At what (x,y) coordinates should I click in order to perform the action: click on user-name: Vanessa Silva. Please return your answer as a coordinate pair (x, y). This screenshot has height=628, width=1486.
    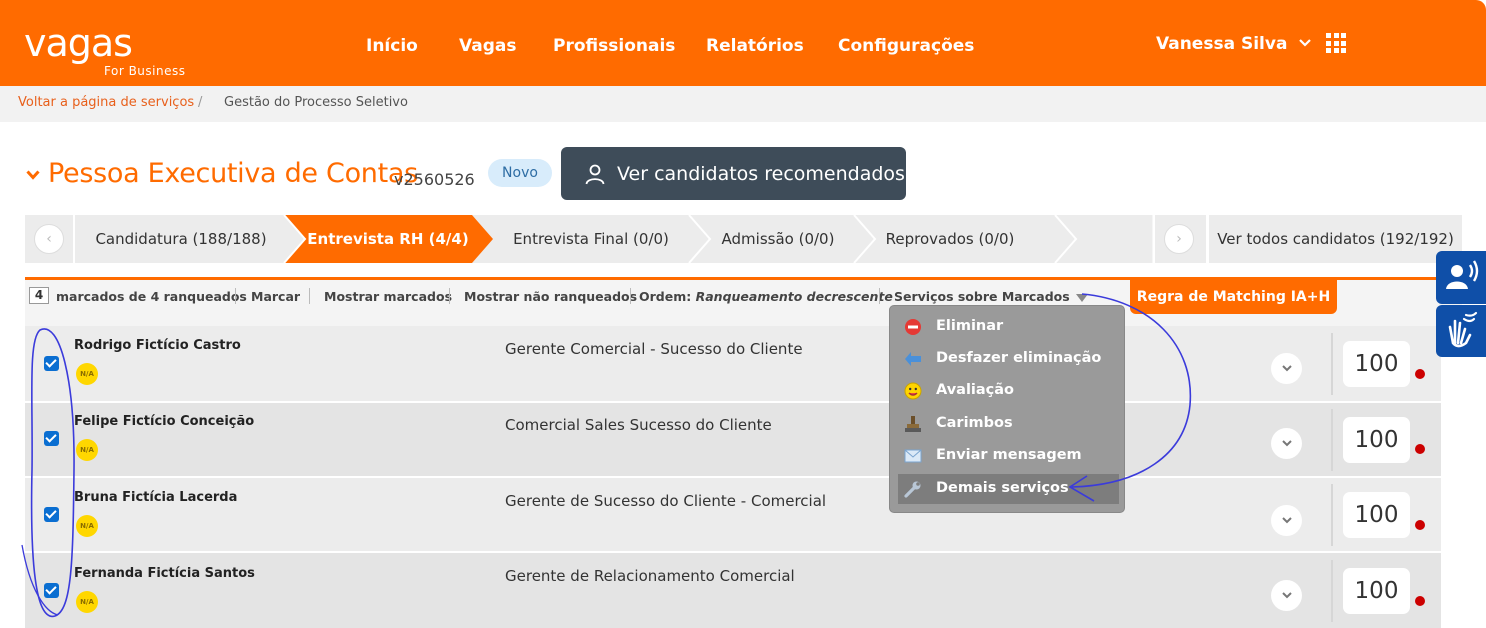
    Looking at the image, I should click on (1222, 44).